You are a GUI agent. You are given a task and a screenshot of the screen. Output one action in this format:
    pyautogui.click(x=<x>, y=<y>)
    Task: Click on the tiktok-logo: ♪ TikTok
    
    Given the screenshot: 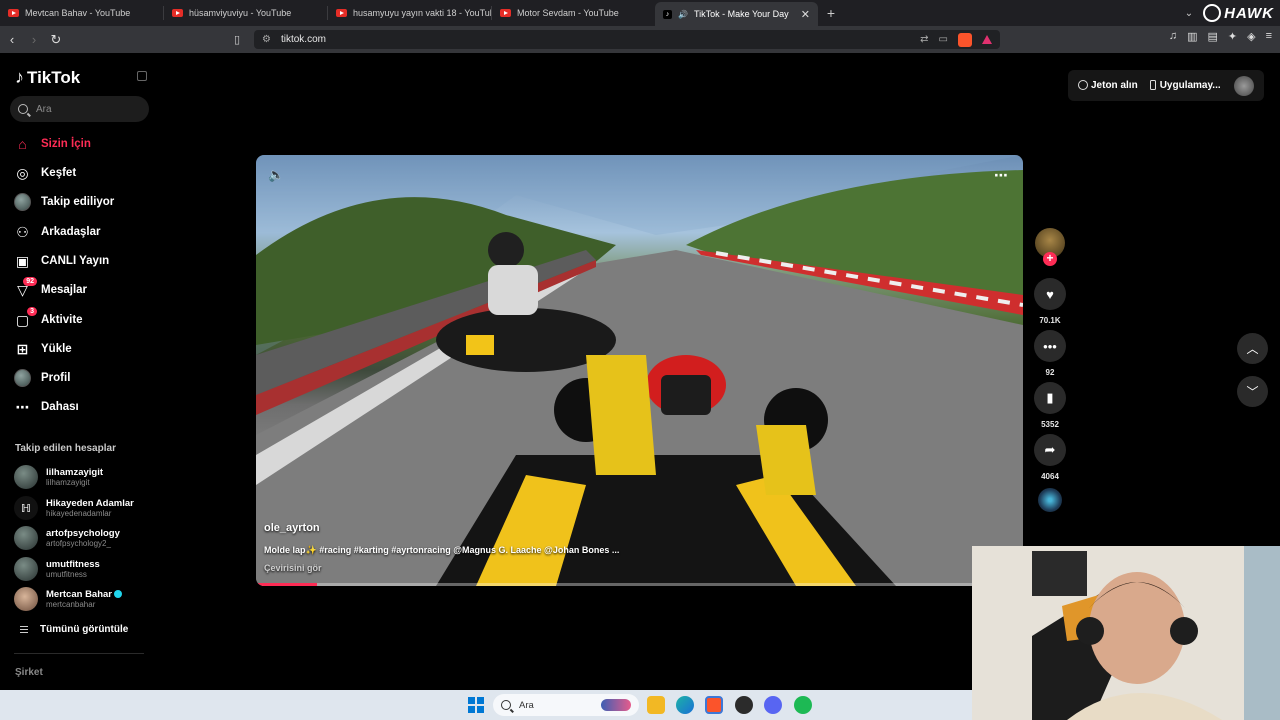 What is the action you would take?
    pyautogui.click(x=47, y=77)
    